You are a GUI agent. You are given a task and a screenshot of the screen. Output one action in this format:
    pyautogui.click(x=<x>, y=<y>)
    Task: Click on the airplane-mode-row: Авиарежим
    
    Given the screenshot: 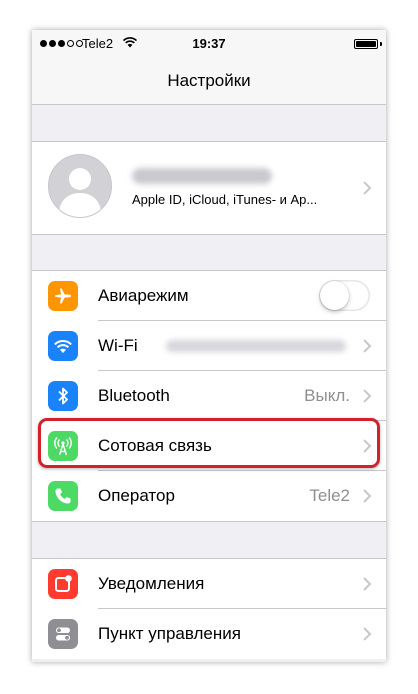 What is the action you would take?
    pyautogui.click(x=209, y=296)
    